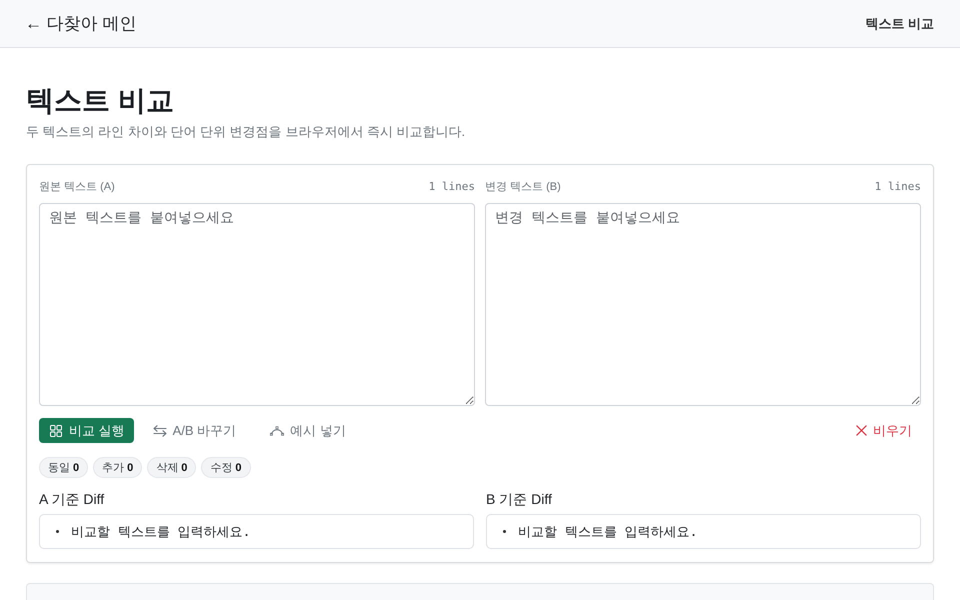  Describe the element at coordinates (100, 101) in the screenshot. I see `page-title: 텍스트 비교` at that location.